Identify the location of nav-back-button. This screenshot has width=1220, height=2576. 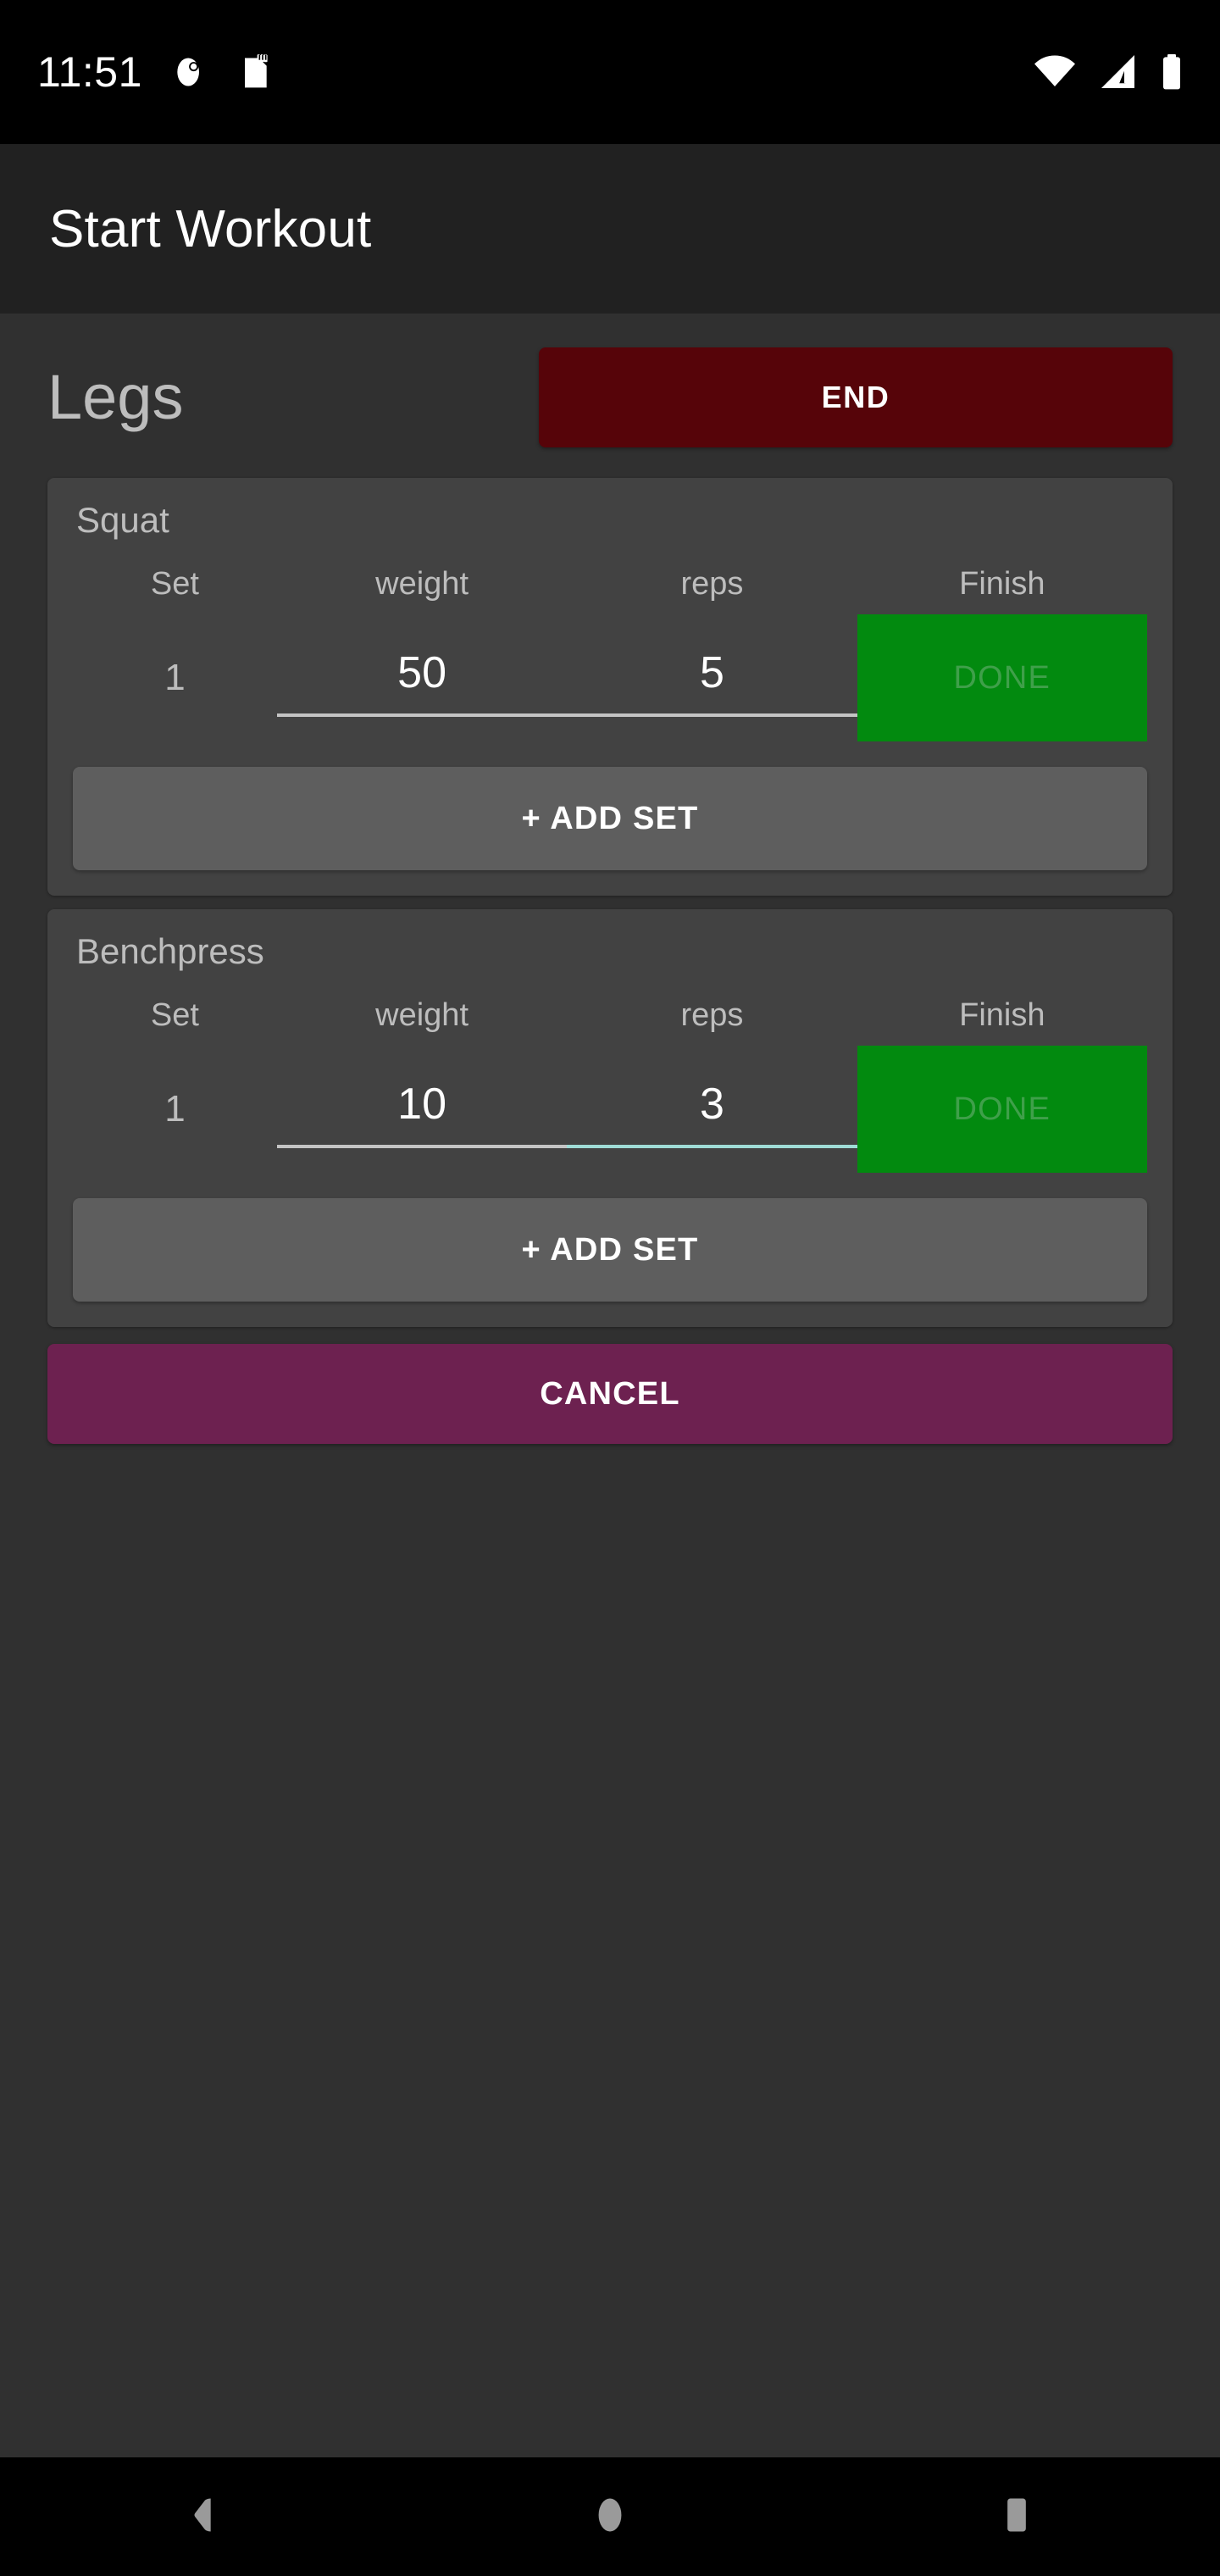
(203, 2516).